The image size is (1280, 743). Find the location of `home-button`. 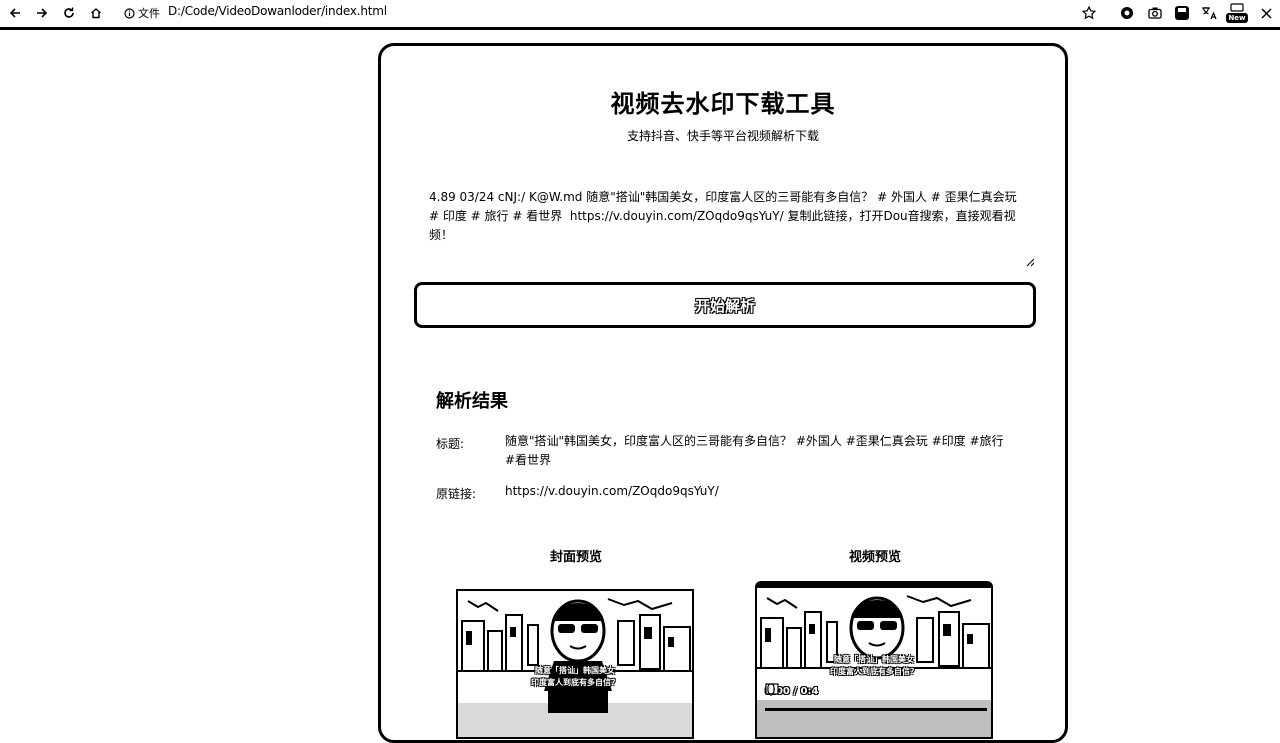

home-button is located at coordinates (96, 13).